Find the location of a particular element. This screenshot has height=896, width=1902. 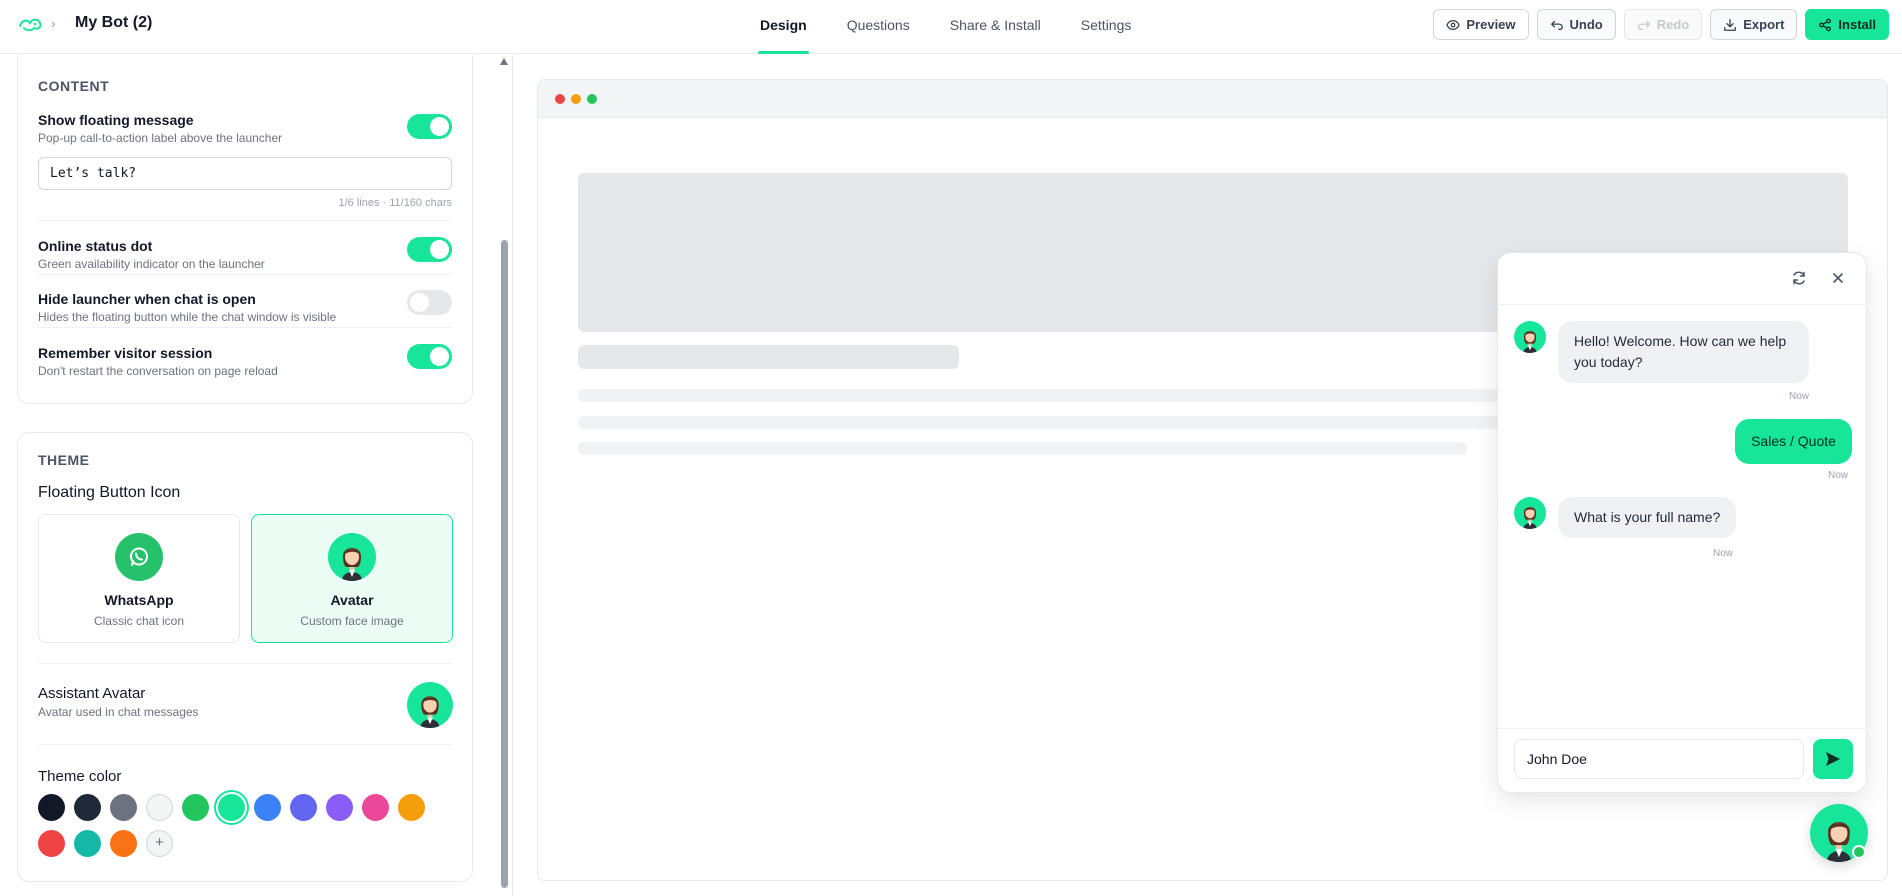

floating-message-toggle is located at coordinates (429, 126).